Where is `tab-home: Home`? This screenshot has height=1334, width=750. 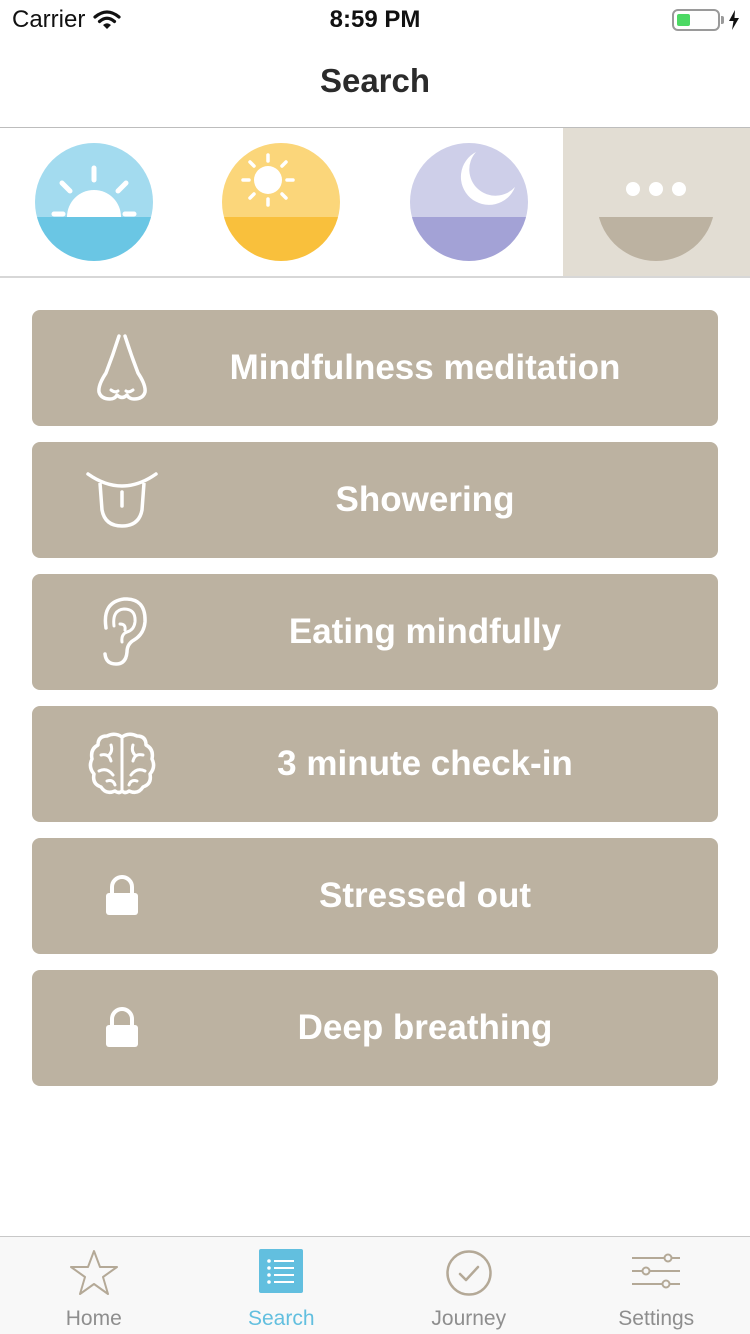
tab-home: Home is located at coordinates (94, 1285).